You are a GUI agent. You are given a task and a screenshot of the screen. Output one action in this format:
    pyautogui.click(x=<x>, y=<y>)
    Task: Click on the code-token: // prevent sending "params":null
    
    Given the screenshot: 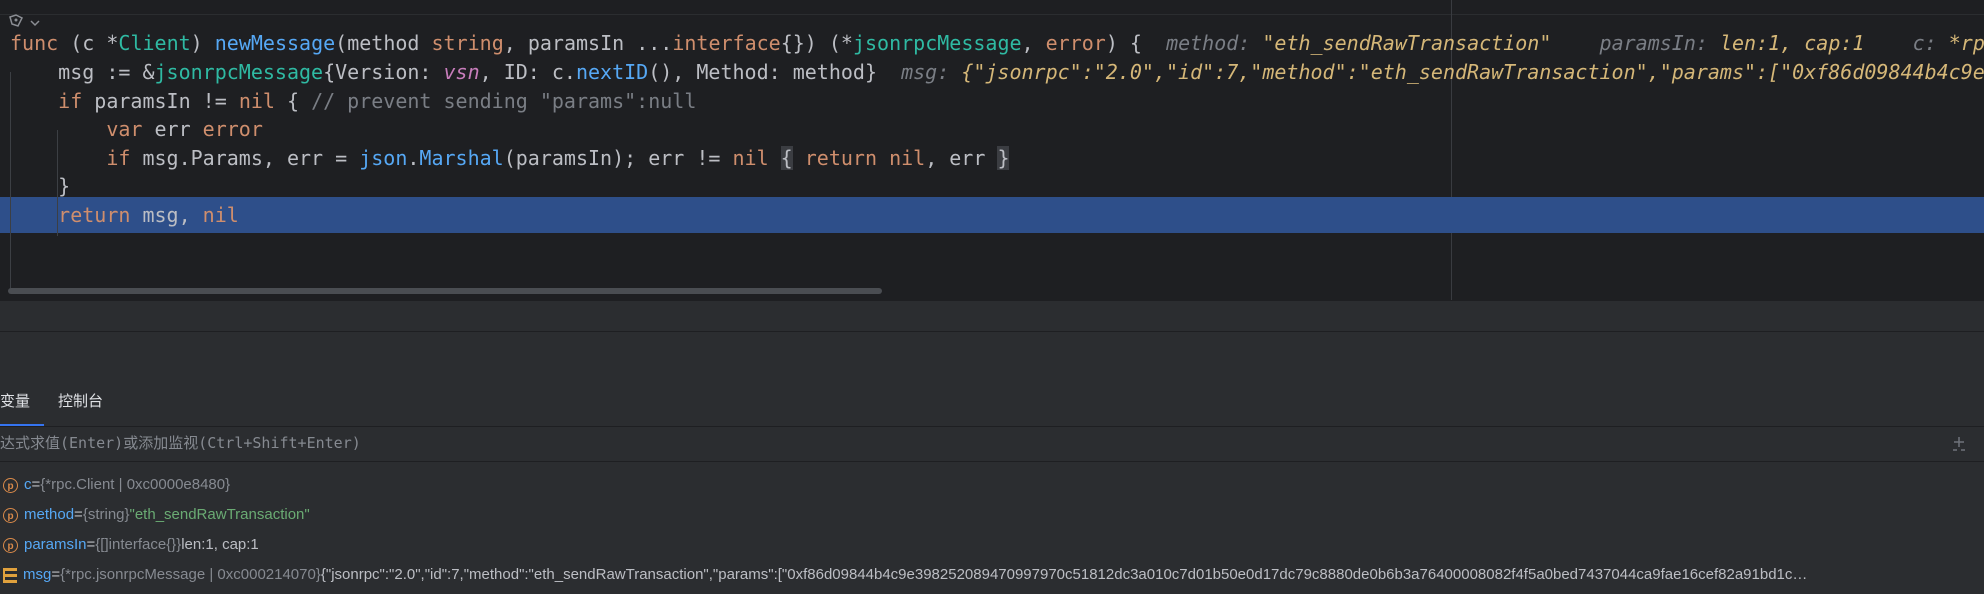 What is the action you would take?
    pyautogui.click(x=504, y=101)
    